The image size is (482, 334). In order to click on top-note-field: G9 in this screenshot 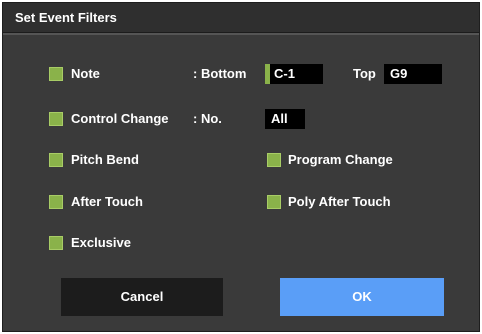, I will do `click(413, 74)`.